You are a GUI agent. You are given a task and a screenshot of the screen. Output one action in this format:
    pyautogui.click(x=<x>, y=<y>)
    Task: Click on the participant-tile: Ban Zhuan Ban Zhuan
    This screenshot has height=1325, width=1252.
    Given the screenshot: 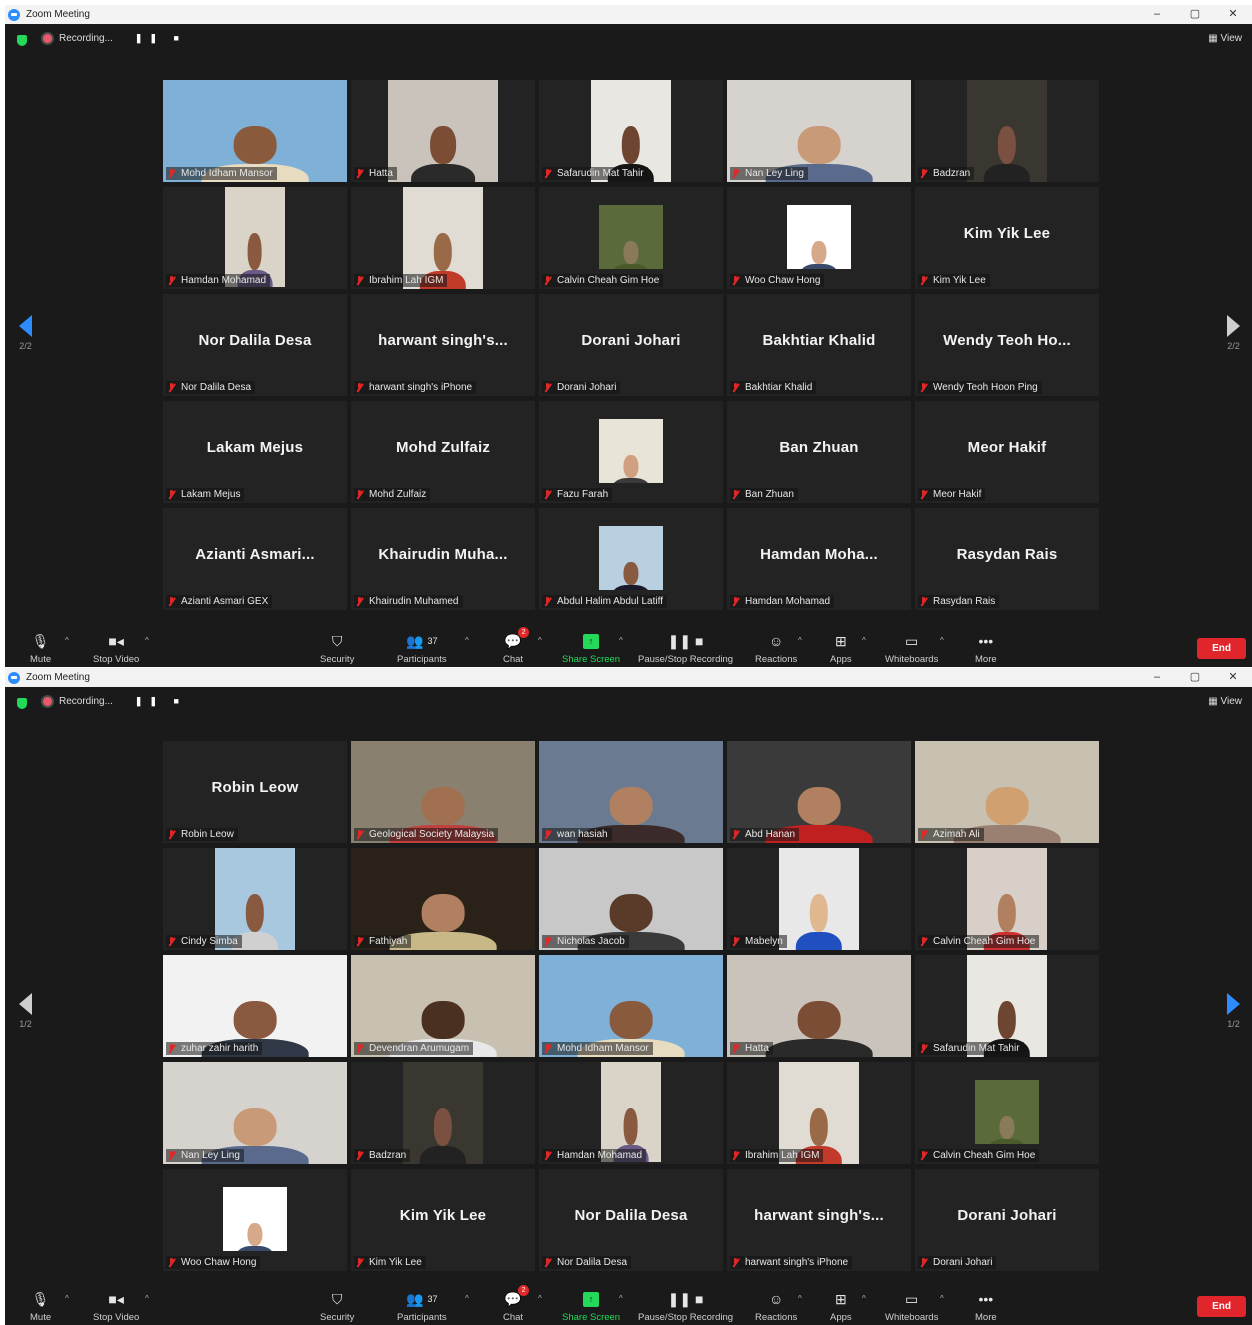 What is the action you would take?
    pyautogui.click(x=819, y=452)
    